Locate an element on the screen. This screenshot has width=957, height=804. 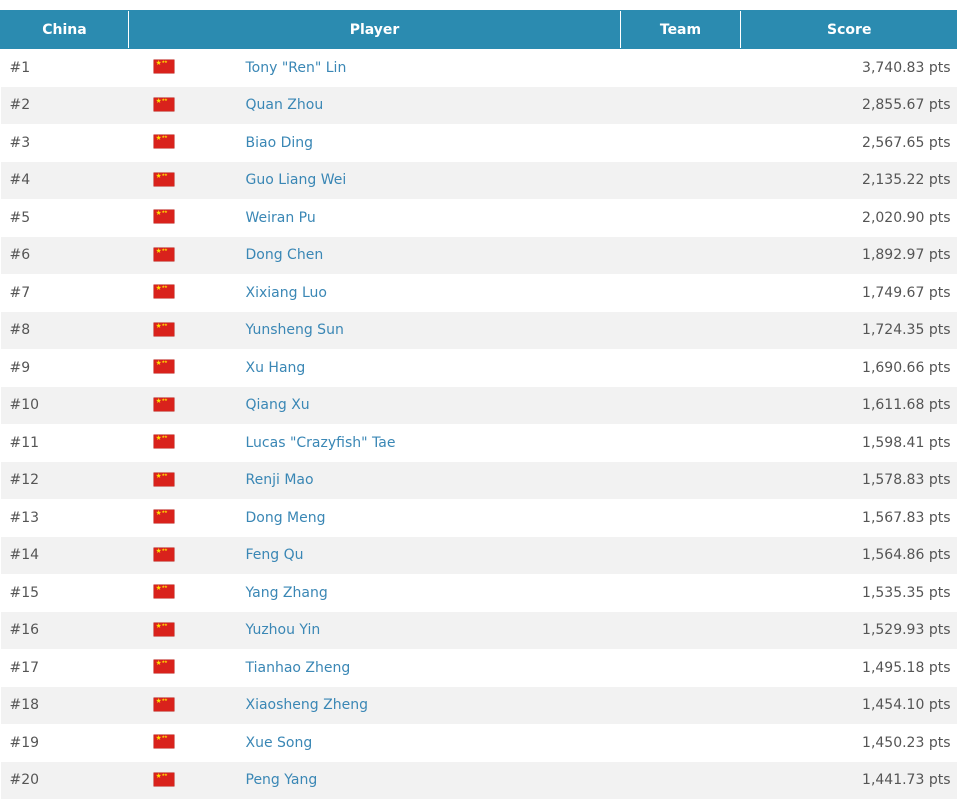
table-row: #8 Yunsheng Sun 1,724.35 pts is located at coordinates (478, 330).